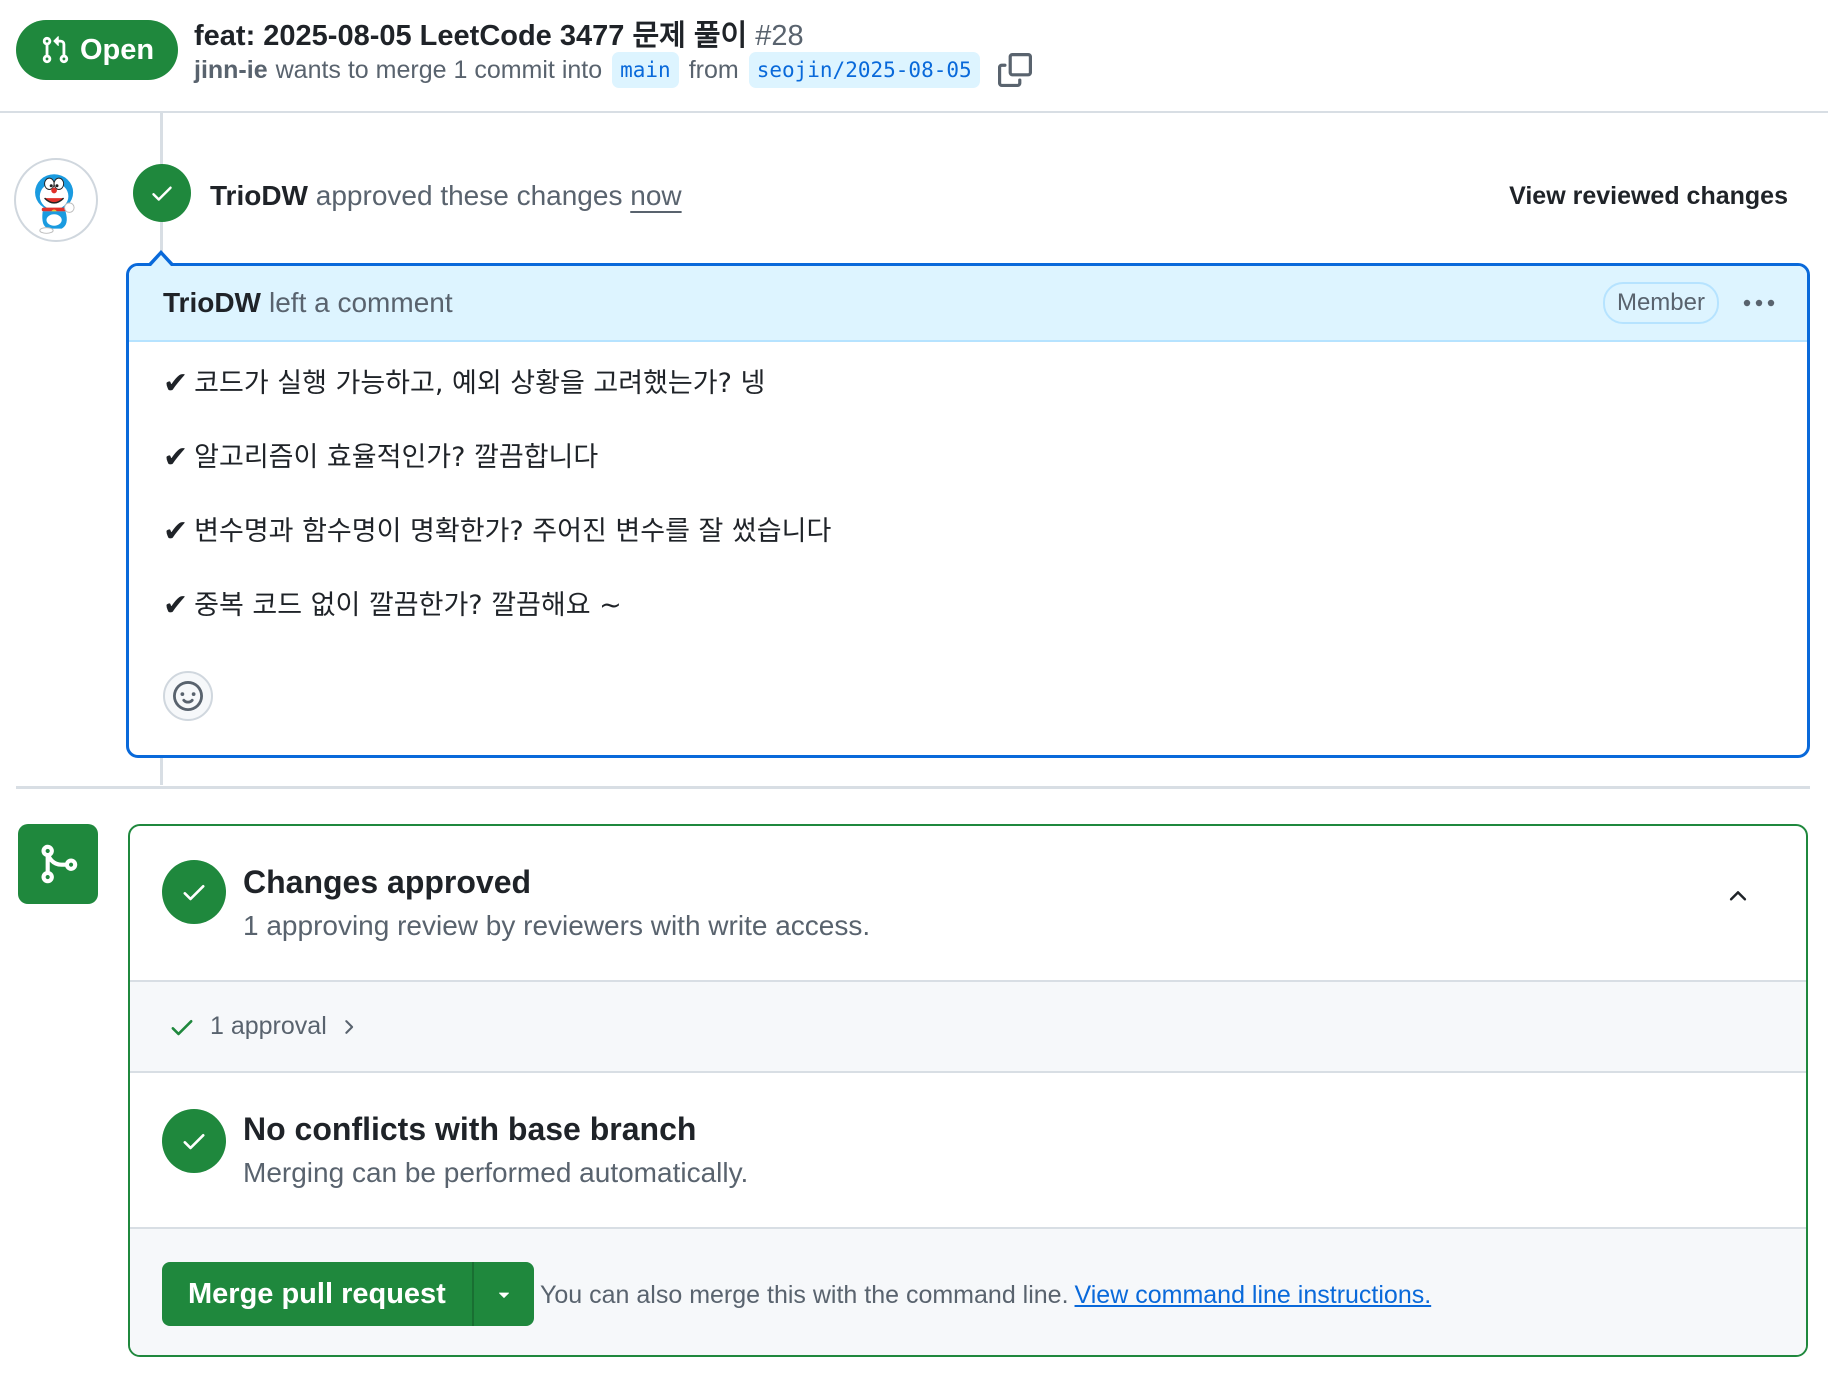 This screenshot has width=1828, height=1378. What do you see at coordinates (968, 384) in the screenshot?
I see `checklist-item: ✔ 코드가 실행 가능하고, 예외 상황을 고려했는가? 넹` at bounding box center [968, 384].